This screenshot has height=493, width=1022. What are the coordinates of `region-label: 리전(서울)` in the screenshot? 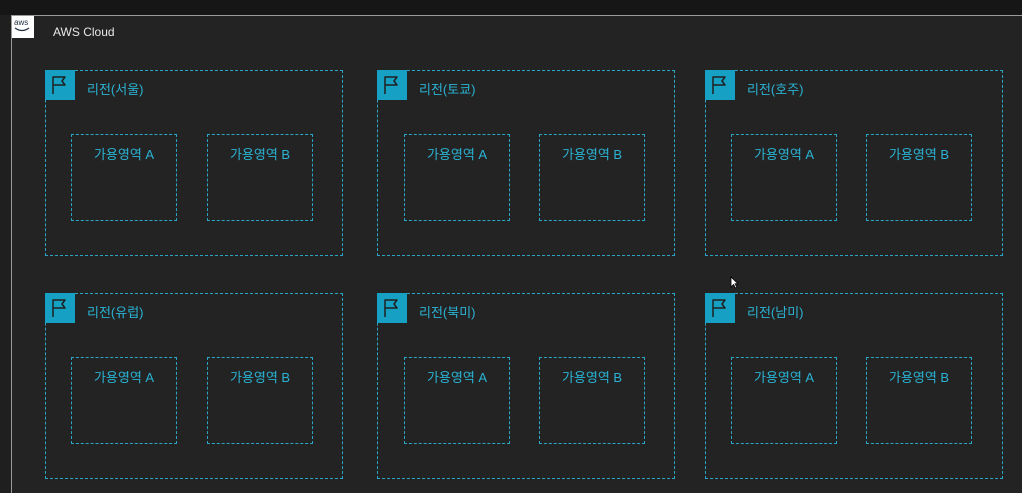 It's located at (115, 89).